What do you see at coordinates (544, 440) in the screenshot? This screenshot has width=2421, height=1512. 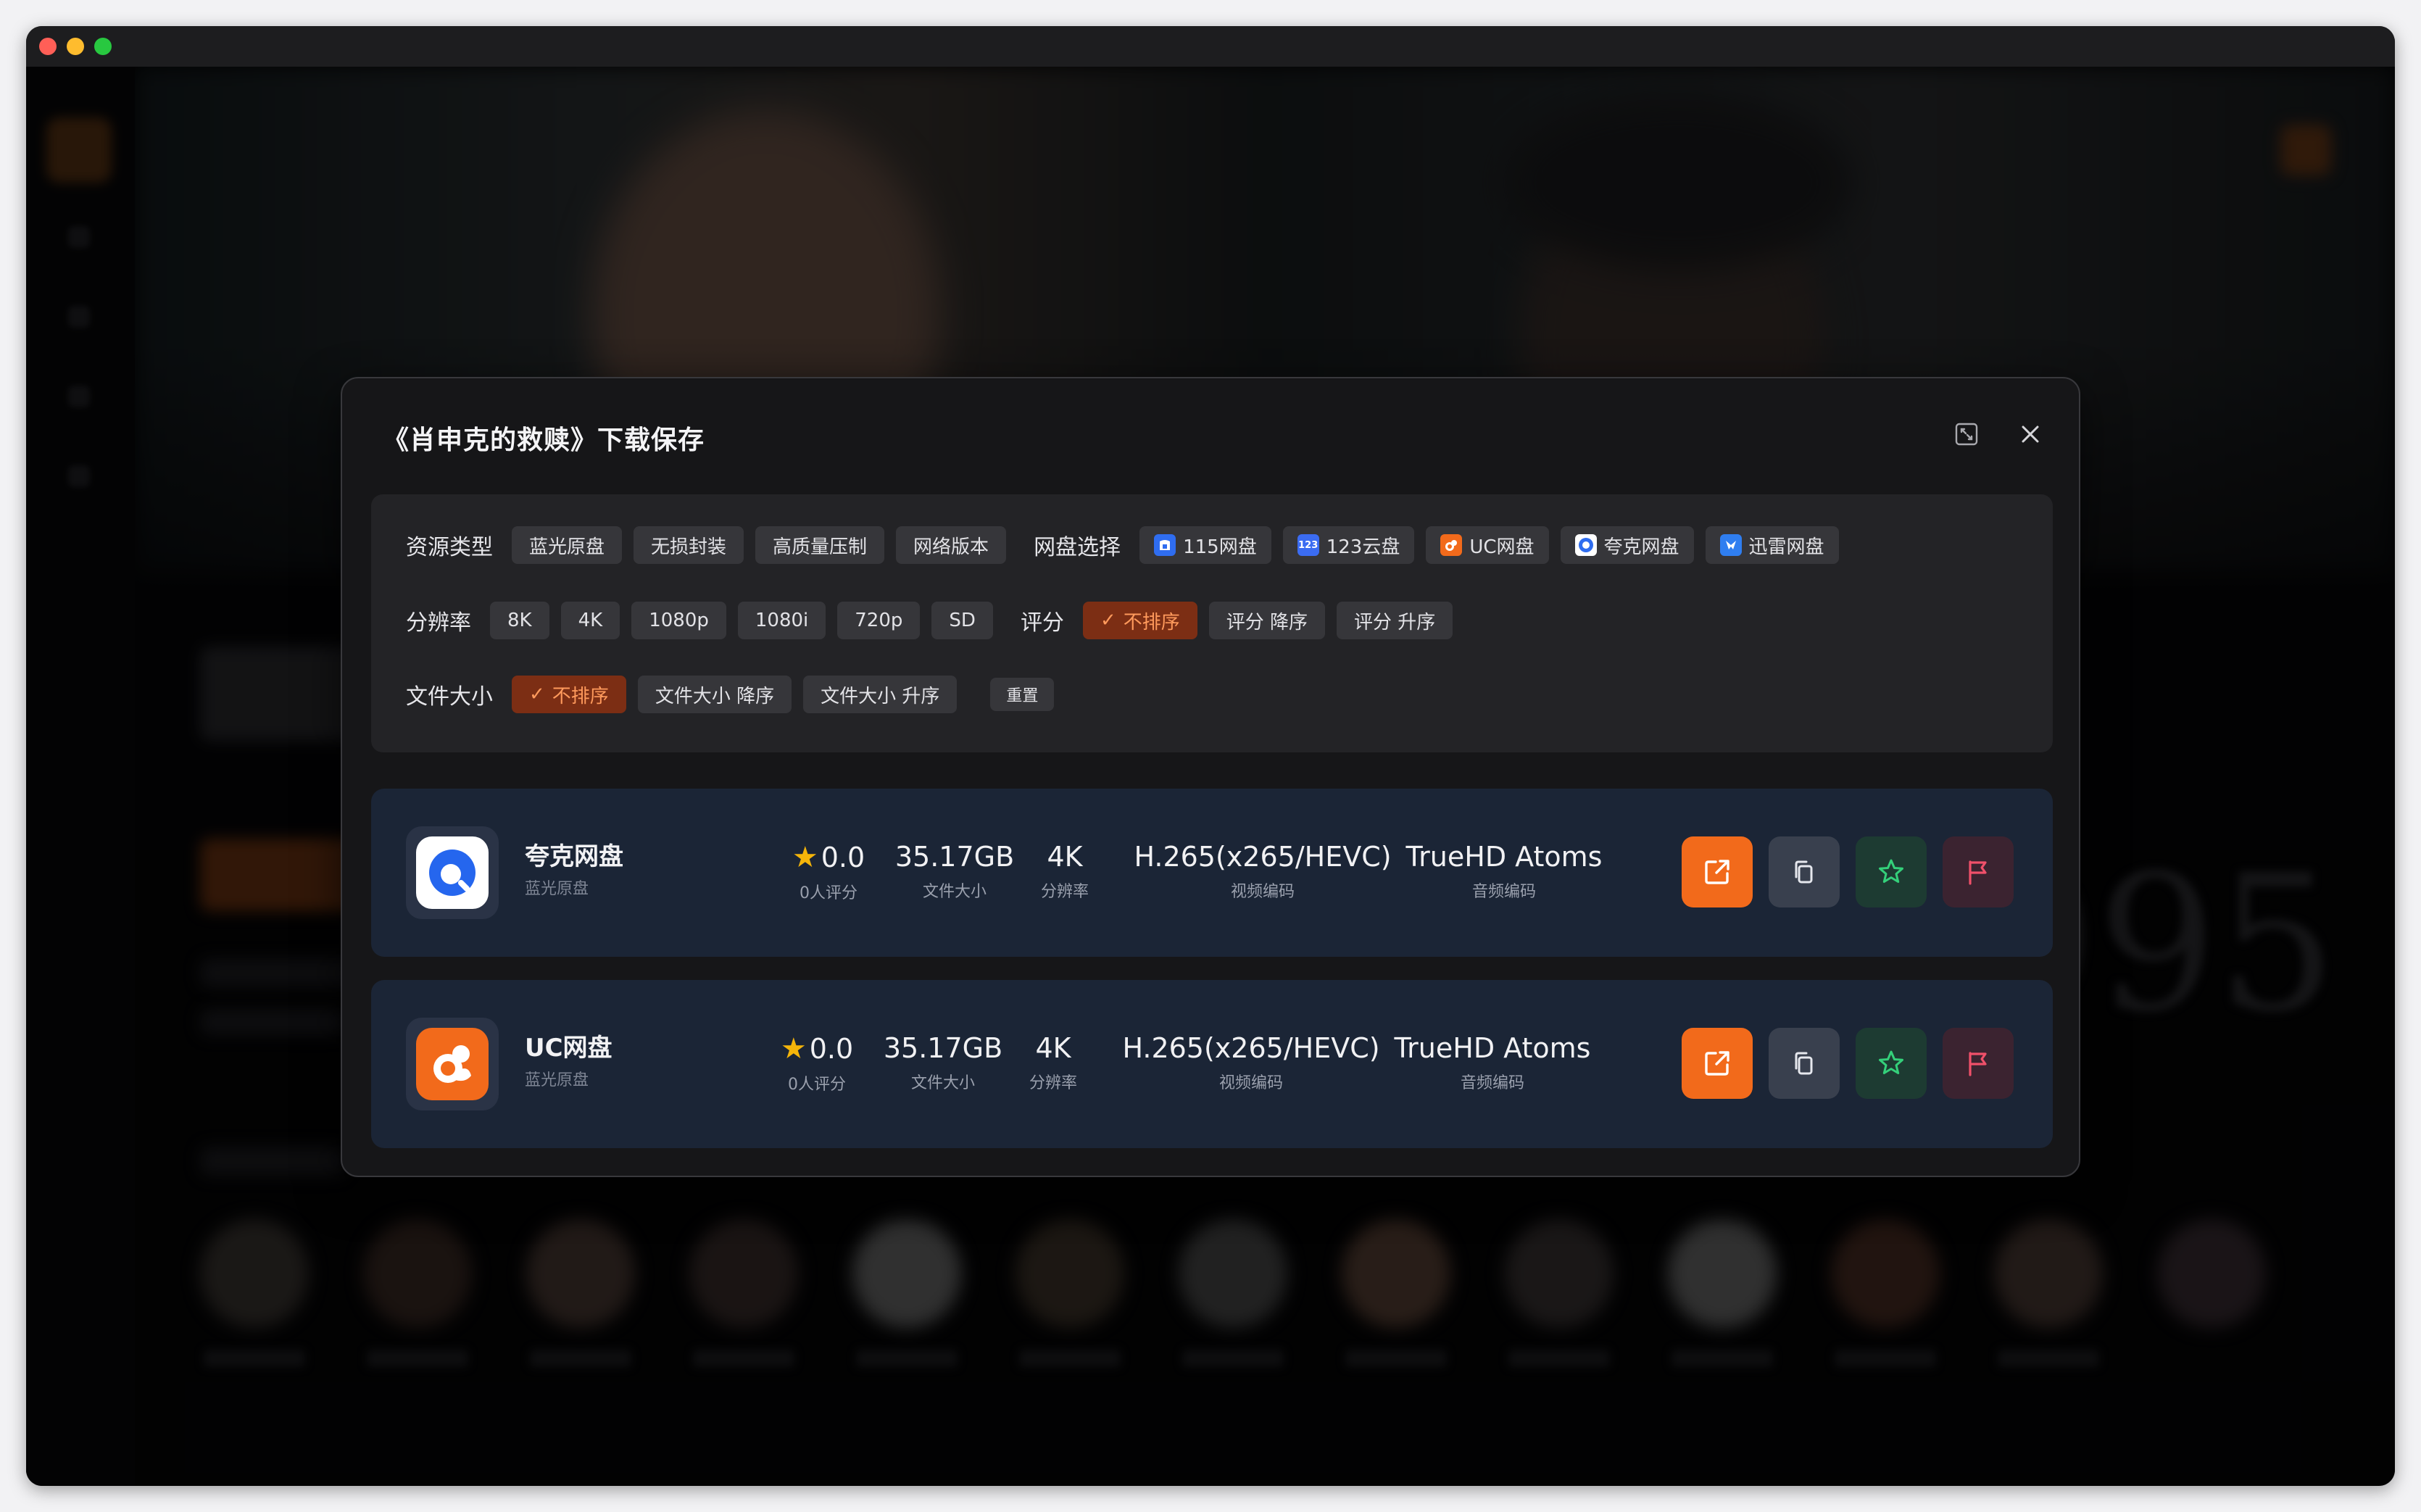 I see `dialog-title: 《肖申克的救赎》下载保存` at bounding box center [544, 440].